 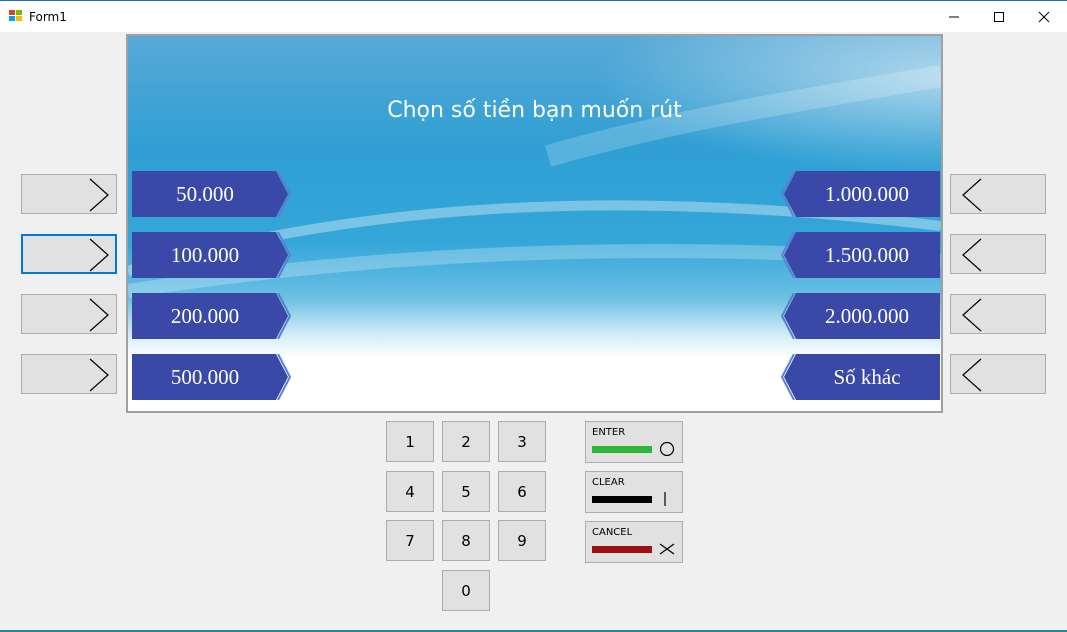 I want to click on cancel-button: CANCEL, so click(x=634, y=542).